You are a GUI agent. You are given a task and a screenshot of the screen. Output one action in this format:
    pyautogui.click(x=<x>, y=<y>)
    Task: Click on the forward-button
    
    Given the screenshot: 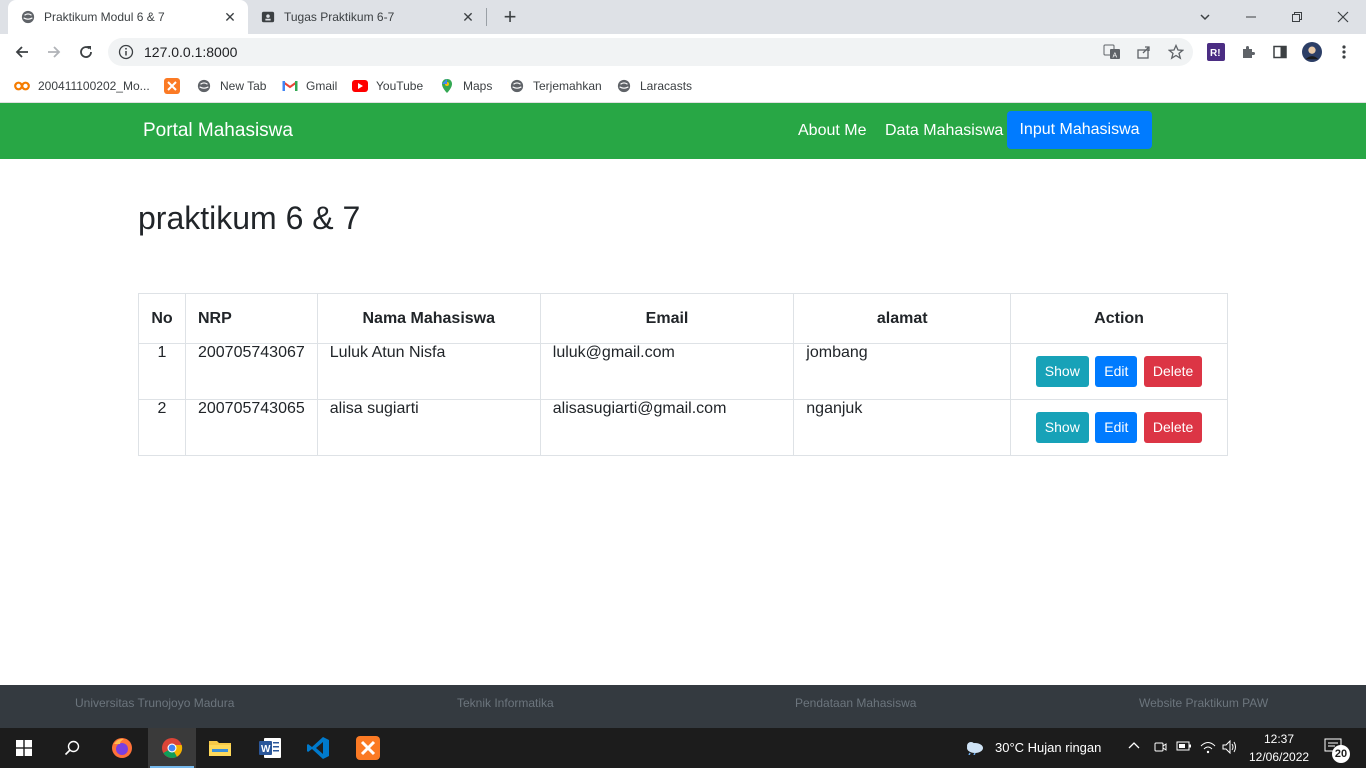 What is the action you would take?
    pyautogui.click(x=54, y=52)
    